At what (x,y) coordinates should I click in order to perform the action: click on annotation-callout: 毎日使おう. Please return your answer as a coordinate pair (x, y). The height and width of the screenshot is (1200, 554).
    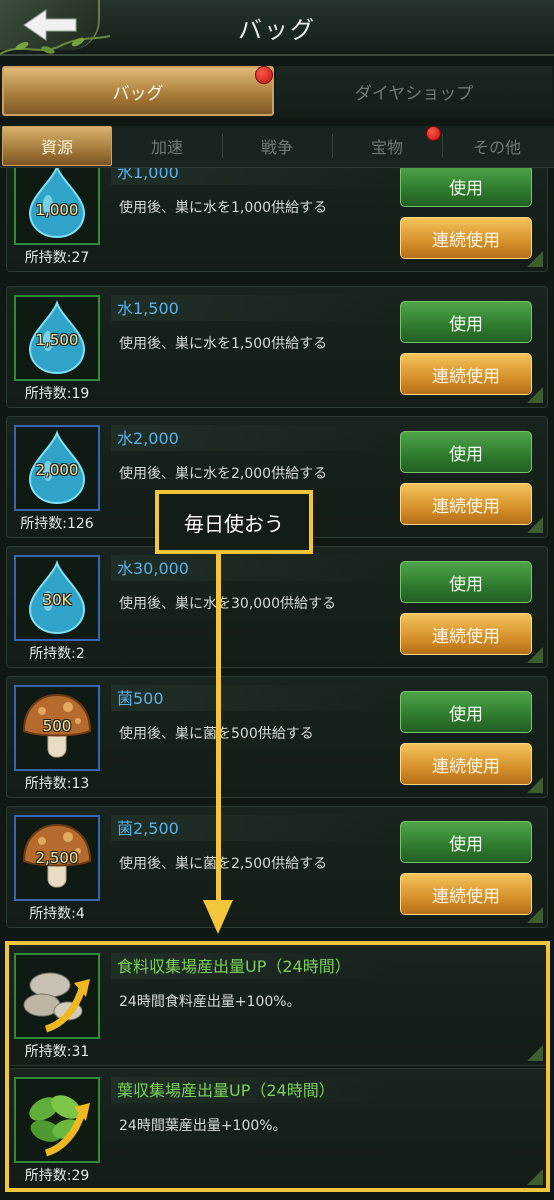
    Looking at the image, I should click on (234, 522).